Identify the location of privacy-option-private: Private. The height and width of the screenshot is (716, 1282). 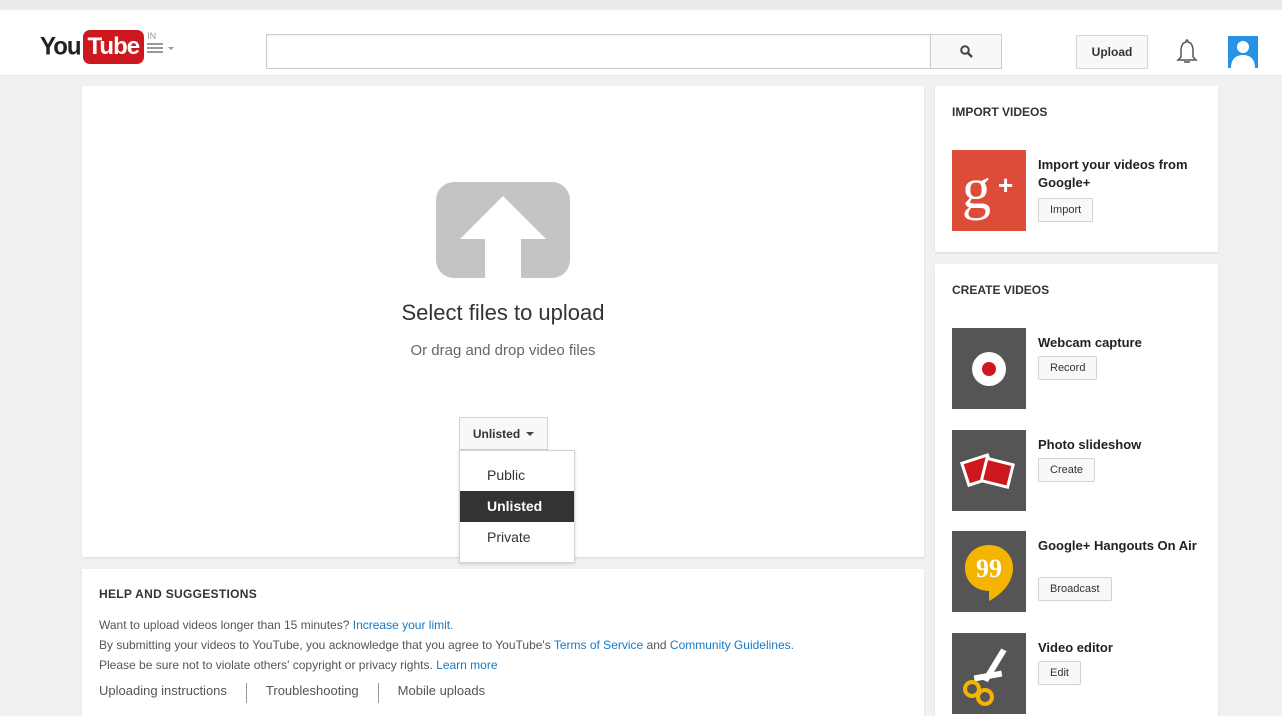
(517, 537).